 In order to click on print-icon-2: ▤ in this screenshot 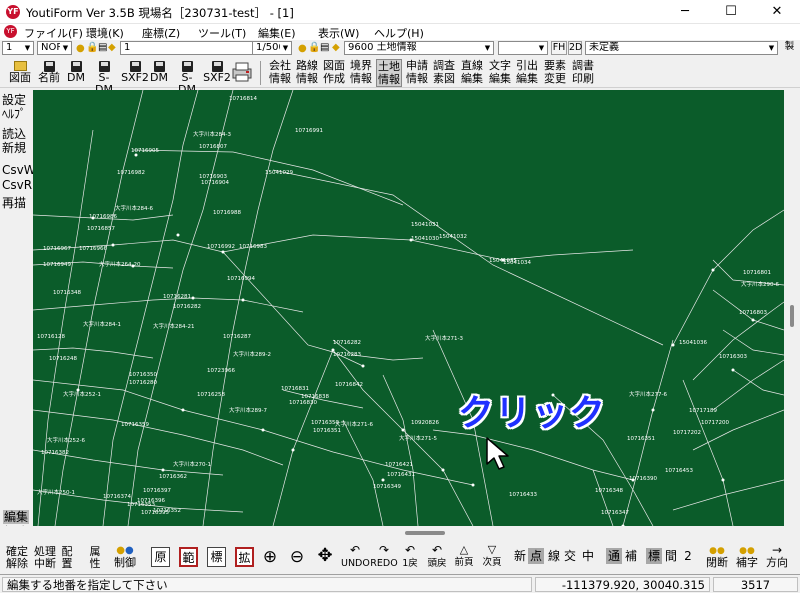, I will do `click(324, 48)`.